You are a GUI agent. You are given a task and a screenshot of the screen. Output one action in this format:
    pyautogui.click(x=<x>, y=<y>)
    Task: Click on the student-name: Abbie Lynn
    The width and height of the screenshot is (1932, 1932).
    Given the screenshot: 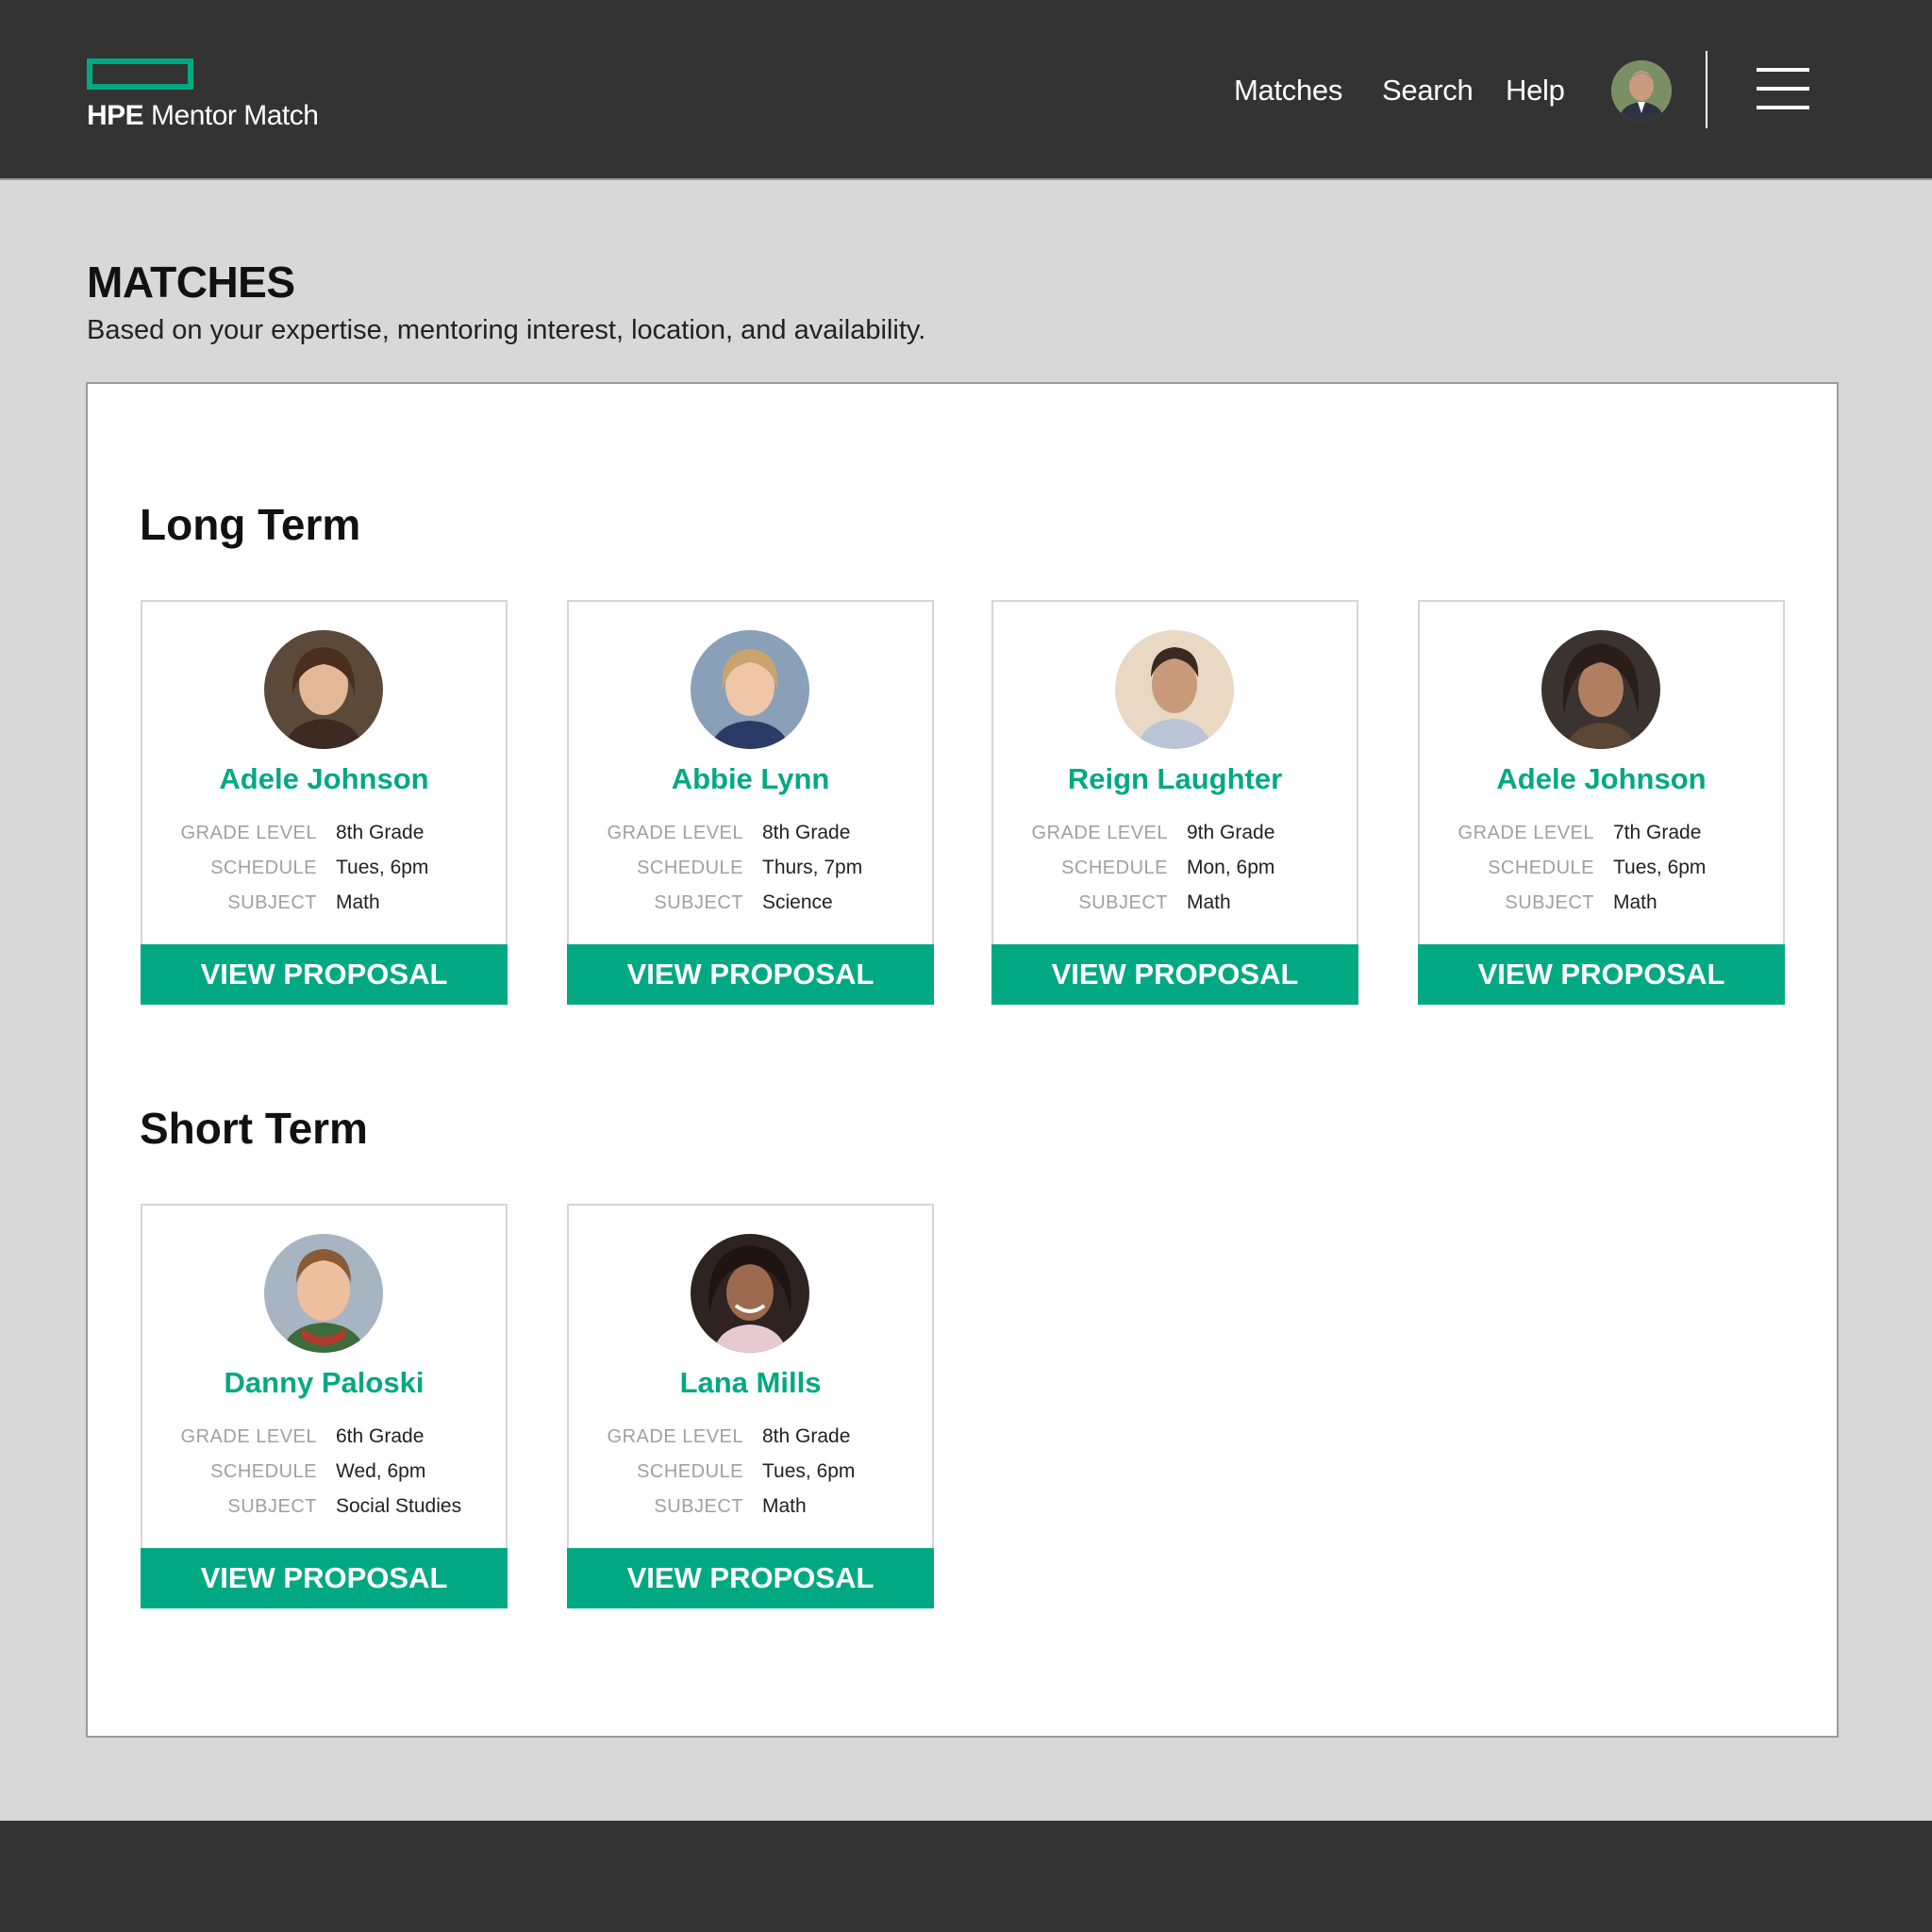 What is the action you would take?
    pyautogui.click(x=751, y=779)
    